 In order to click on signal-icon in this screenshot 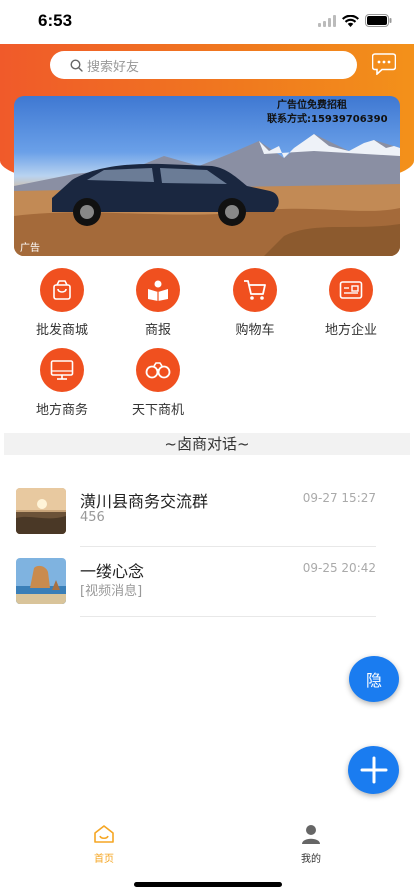, I will do `click(327, 20)`.